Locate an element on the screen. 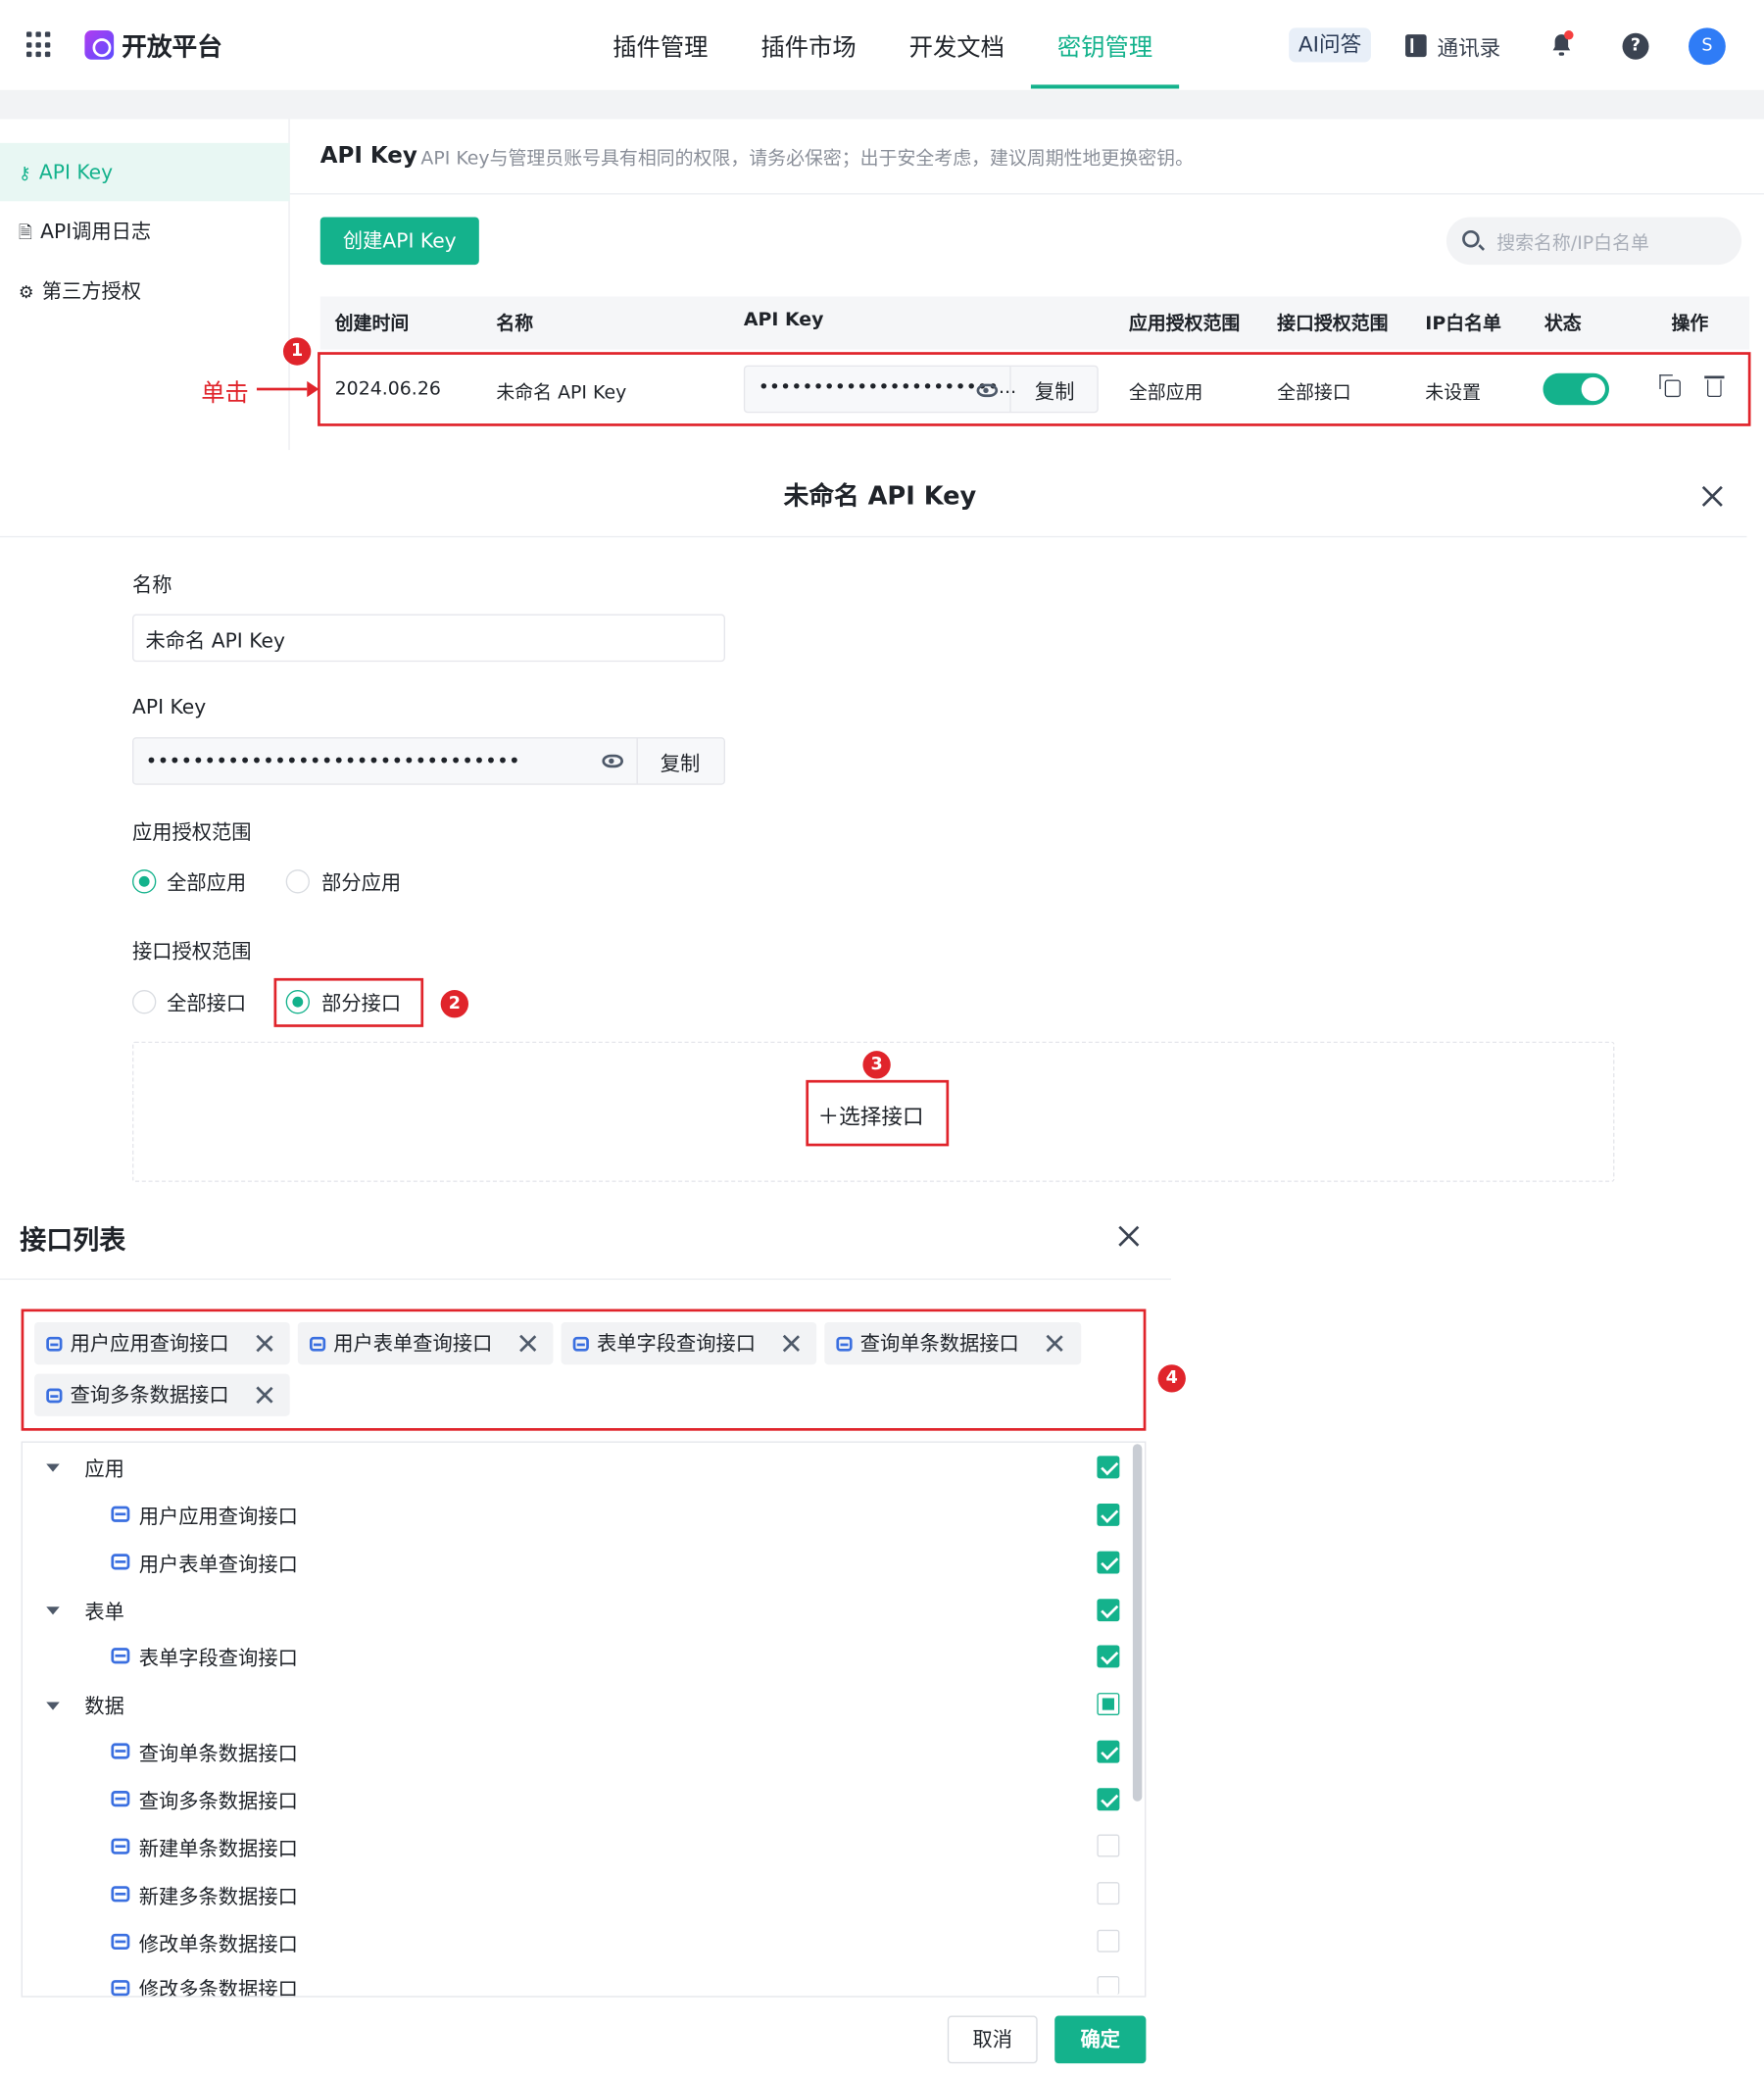 Image resolution: width=1764 pixels, height=2076 pixels. radio-partial-apps is located at coordinates (297, 881).